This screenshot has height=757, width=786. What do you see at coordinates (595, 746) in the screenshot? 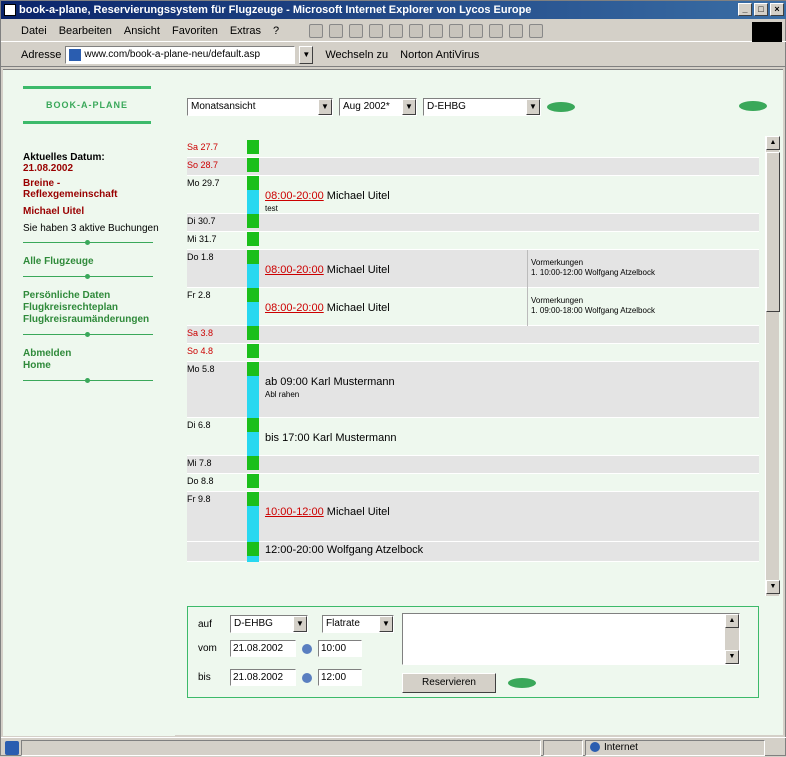
I see `globe-icon` at bounding box center [595, 746].